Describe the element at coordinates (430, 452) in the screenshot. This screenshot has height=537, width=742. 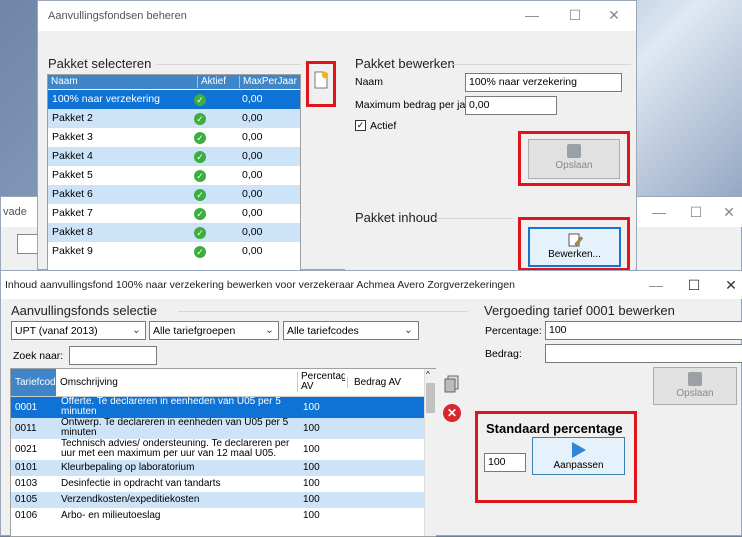
I see `vertical-scrollbar: ^` at that location.